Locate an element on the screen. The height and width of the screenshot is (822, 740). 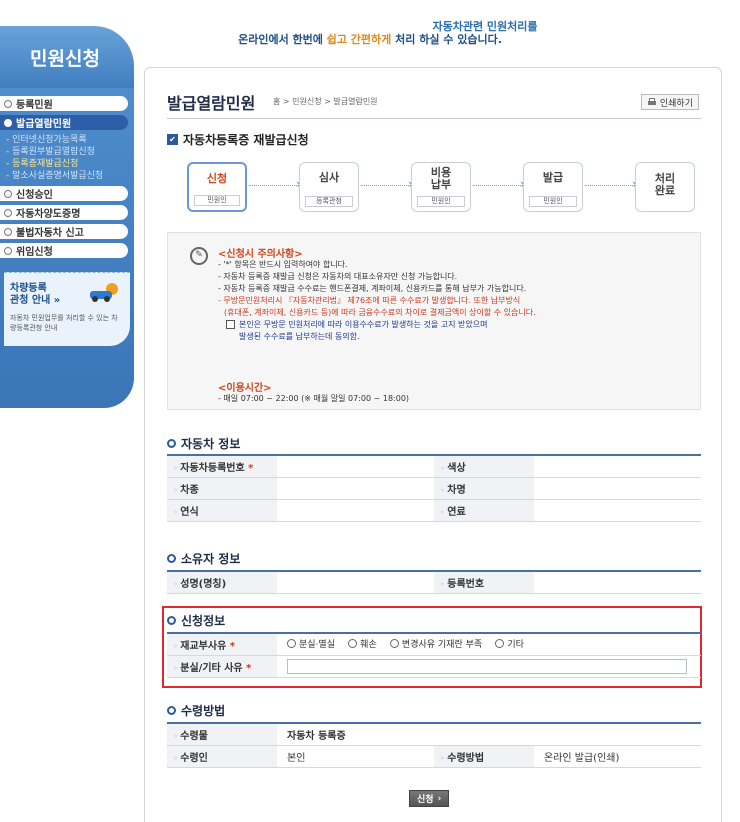
print-label: 인쇄하기 is located at coordinates (676, 103).